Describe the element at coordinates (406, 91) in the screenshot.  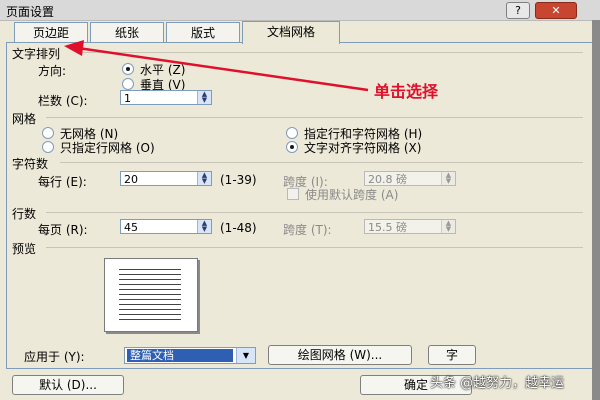
I see `annotation-text: 单击选择` at that location.